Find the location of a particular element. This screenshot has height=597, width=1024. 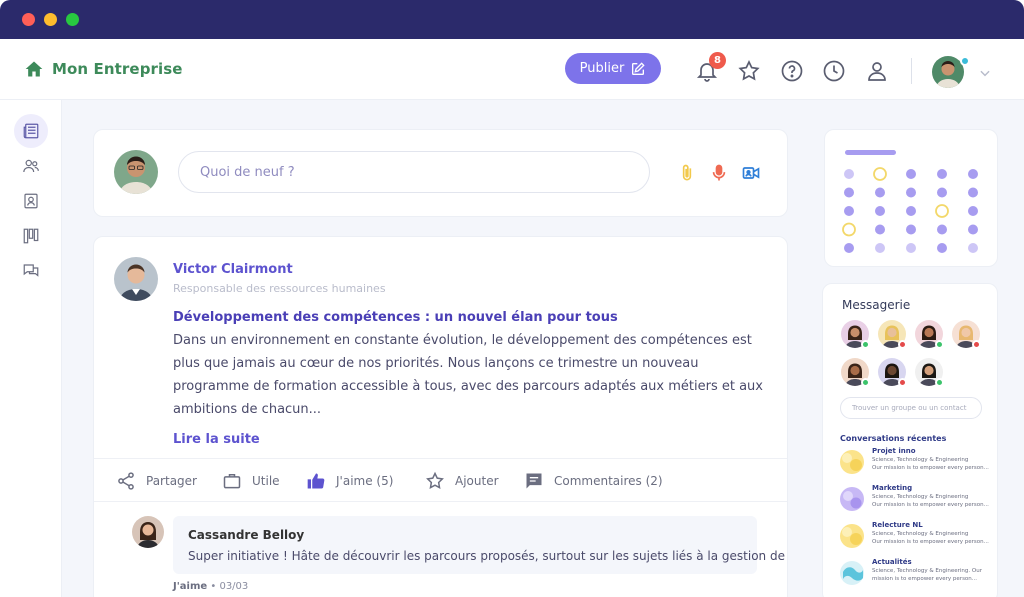

sidebar-item-news is located at coordinates (31, 131).